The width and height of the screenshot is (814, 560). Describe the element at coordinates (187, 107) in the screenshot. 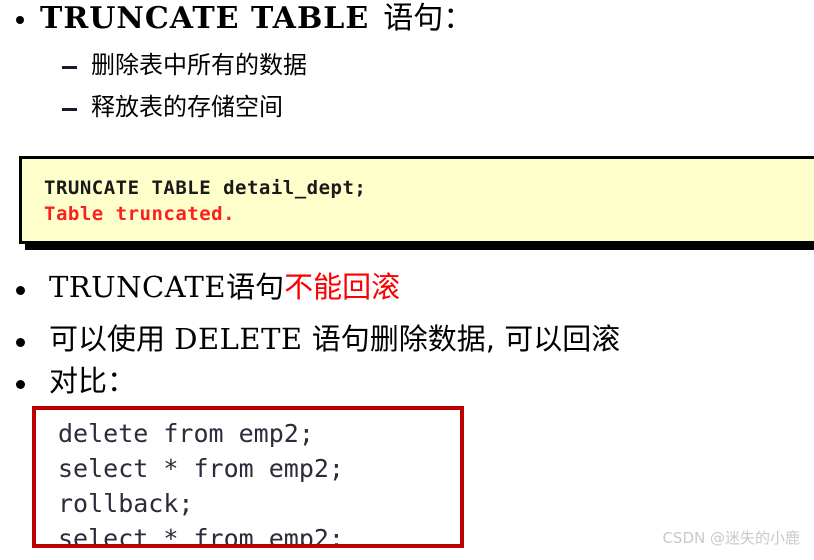

I see `sub-bullet-label: 释放表的存储空间` at that location.